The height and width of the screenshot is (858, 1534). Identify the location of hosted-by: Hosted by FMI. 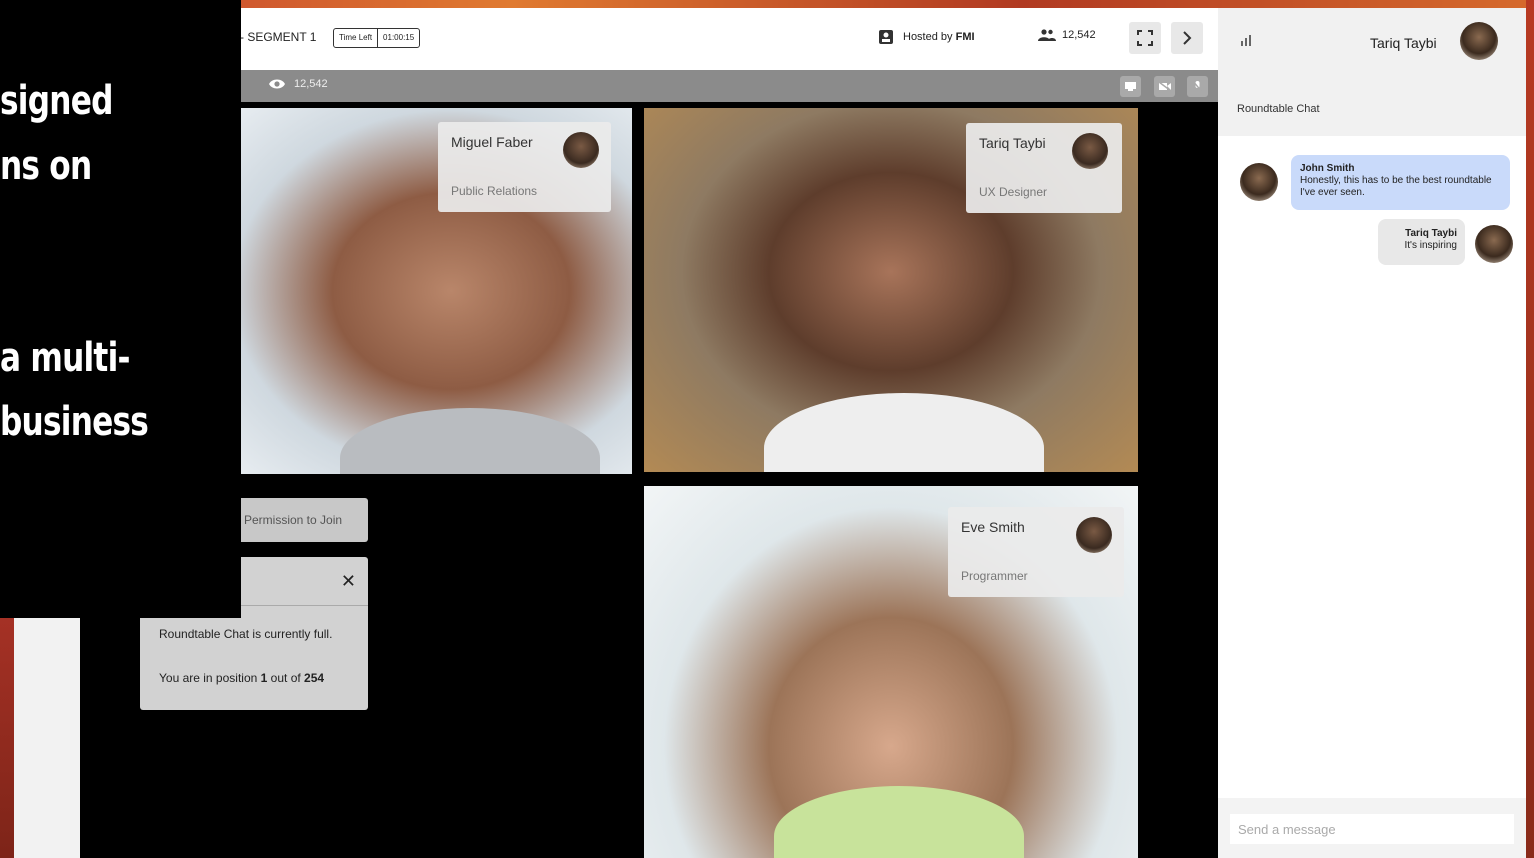
(926, 37).